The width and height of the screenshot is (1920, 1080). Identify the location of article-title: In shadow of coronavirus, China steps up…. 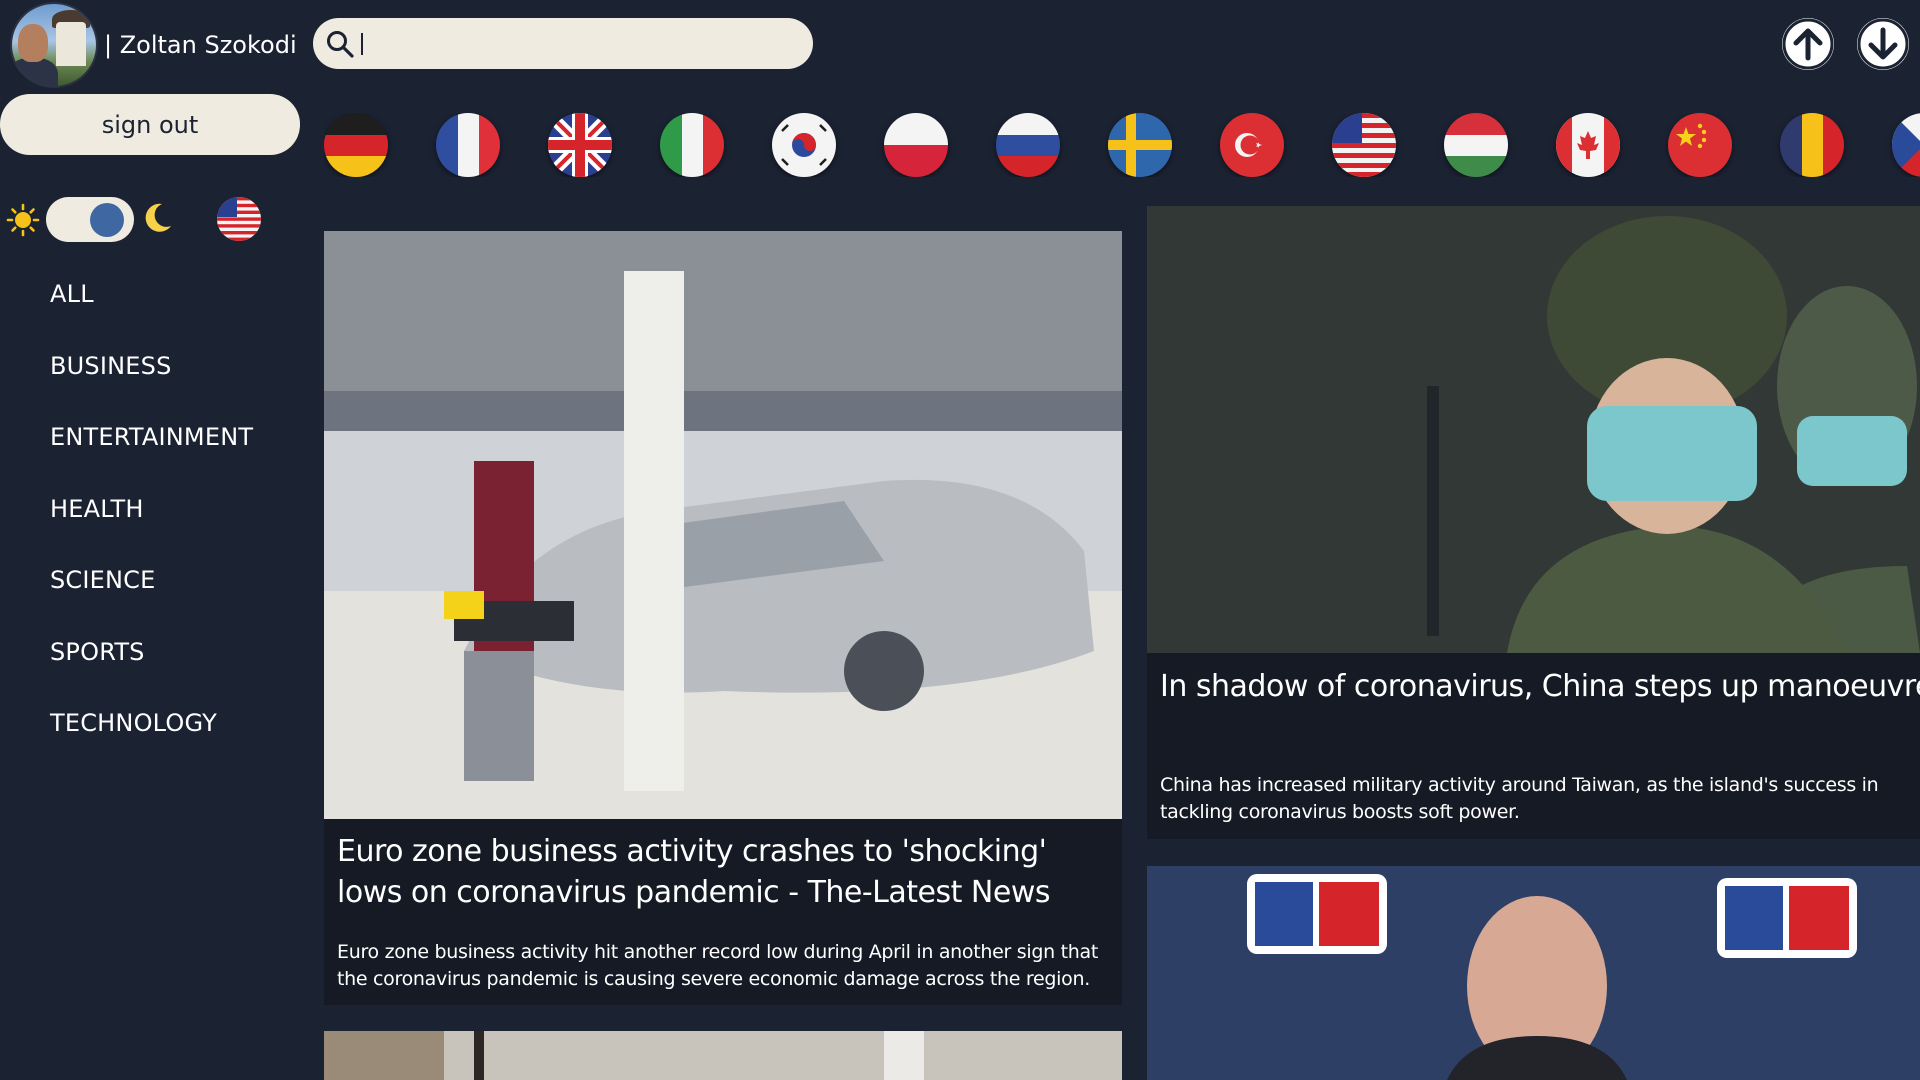
(1540, 686).